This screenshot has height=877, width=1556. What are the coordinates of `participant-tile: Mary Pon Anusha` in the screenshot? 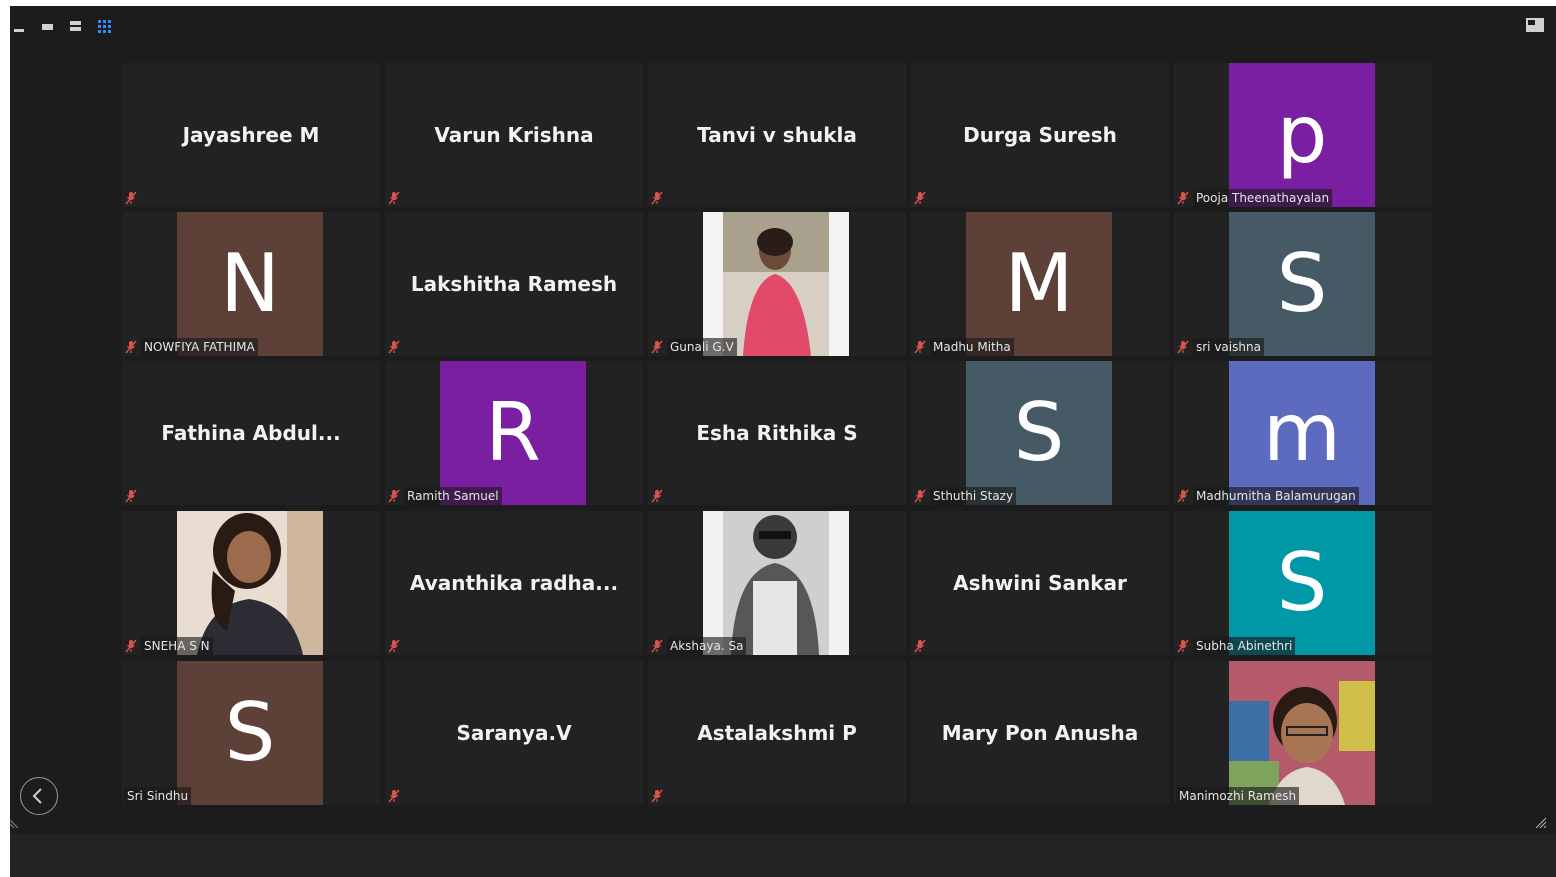 It's located at (1040, 733).